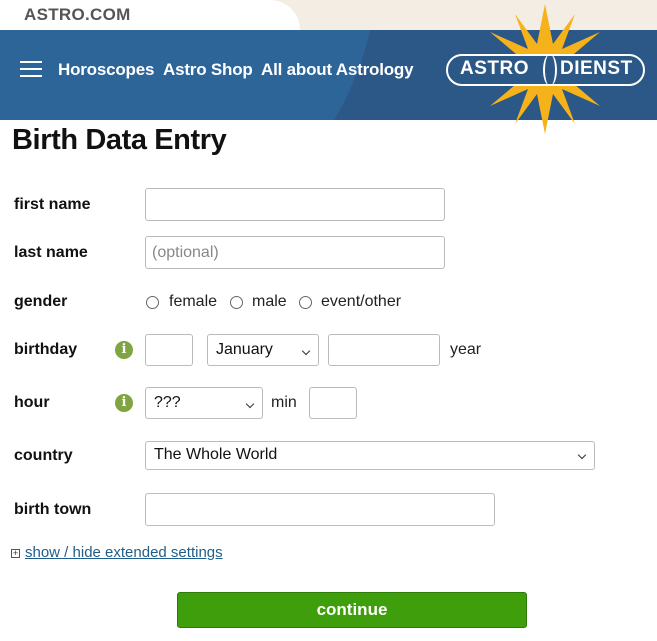  What do you see at coordinates (53, 509) in the screenshot?
I see `birth-town-label: birth town` at bounding box center [53, 509].